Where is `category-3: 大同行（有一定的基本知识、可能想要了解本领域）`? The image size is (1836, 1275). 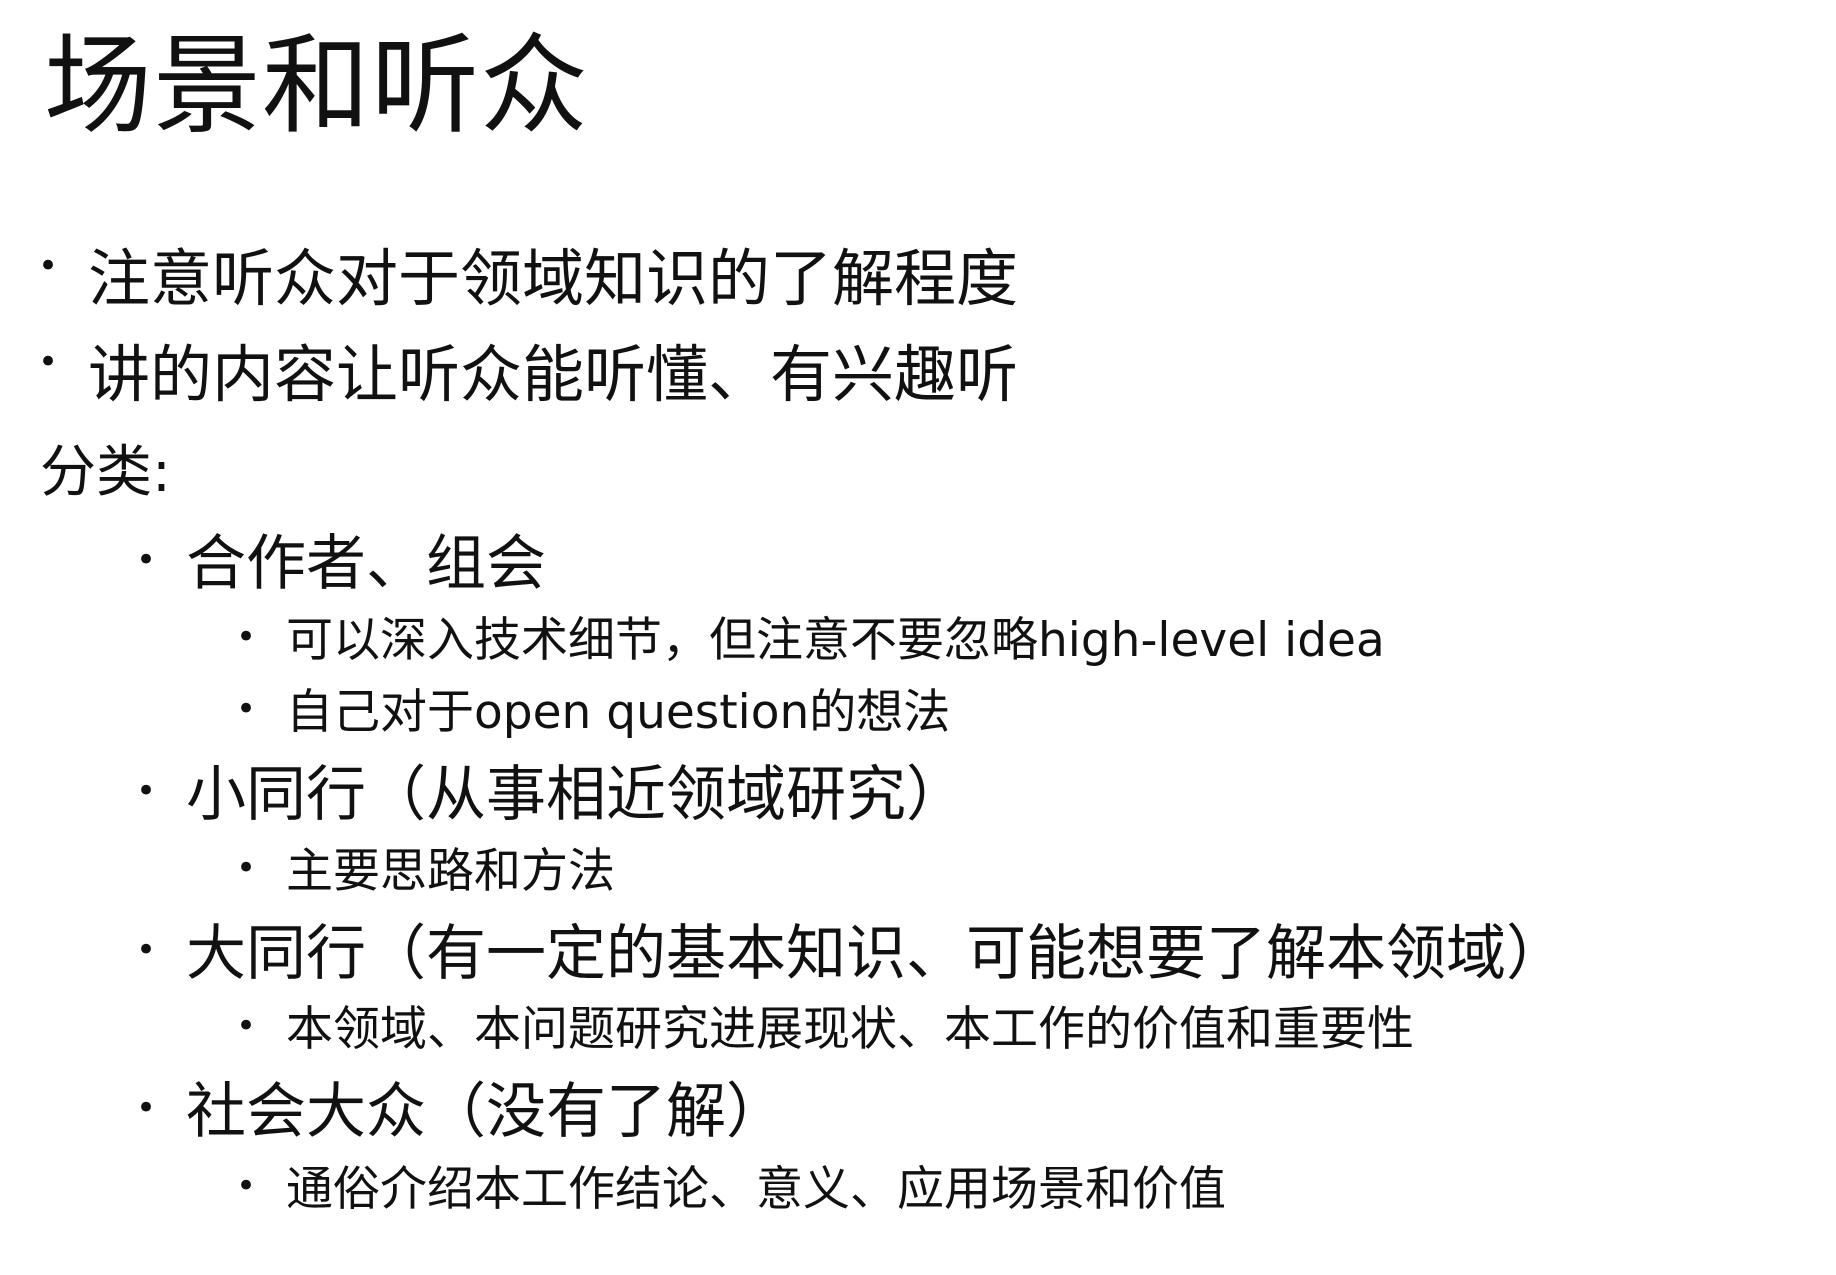
category-3: 大同行（有一定的基本知识、可能想要了解本领域） is located at coordinates (876, 954).